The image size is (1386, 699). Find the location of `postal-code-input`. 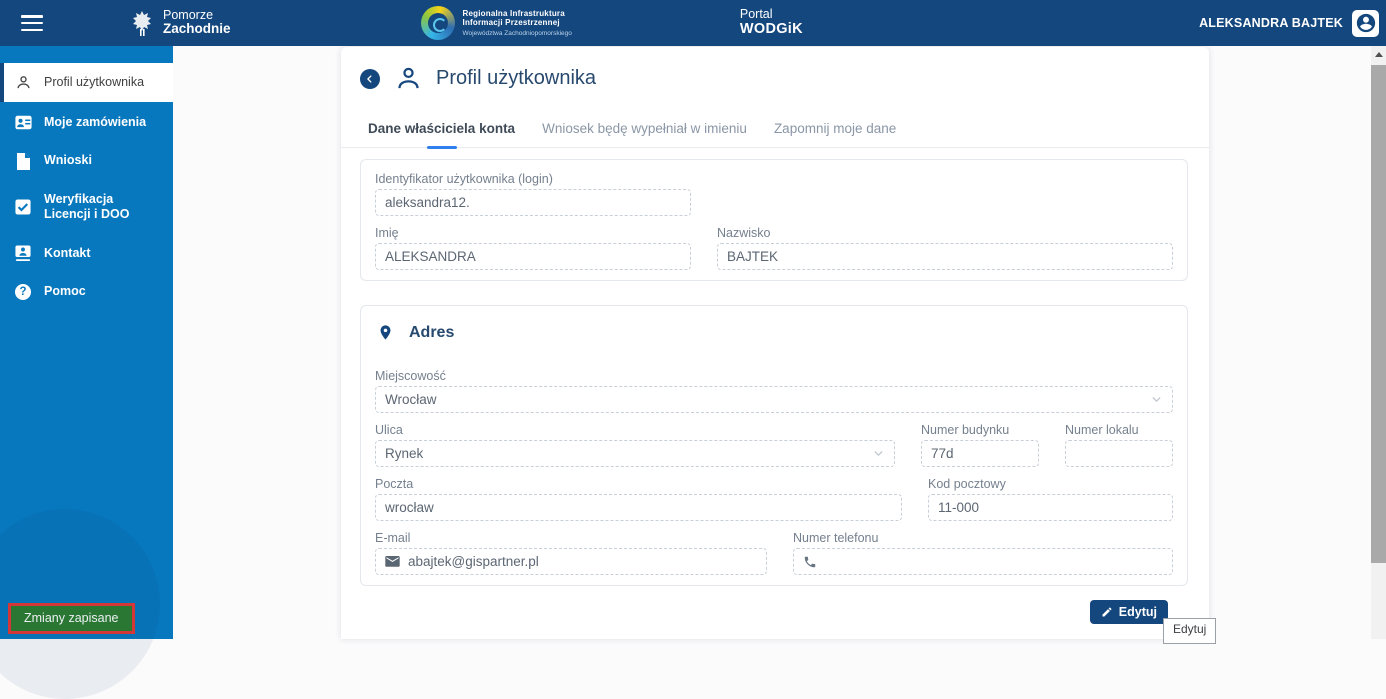

postal-code-input is located at coordinates (1050, 507).